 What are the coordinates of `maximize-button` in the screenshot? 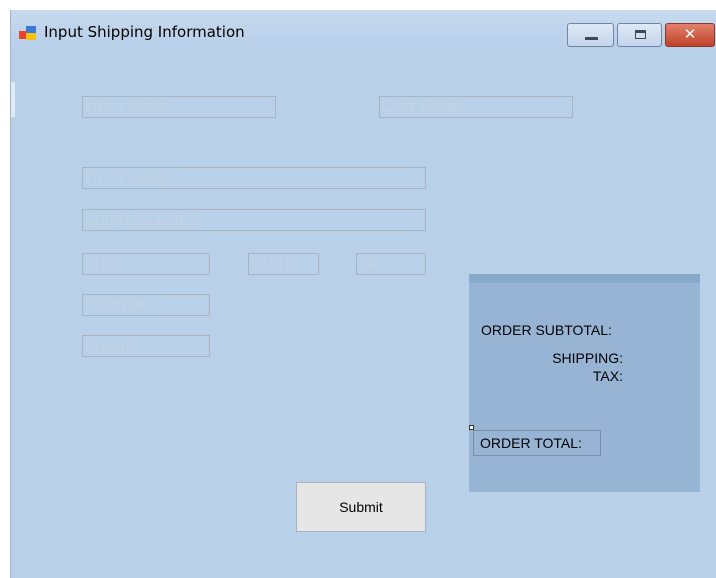 It's located at (639, 35).